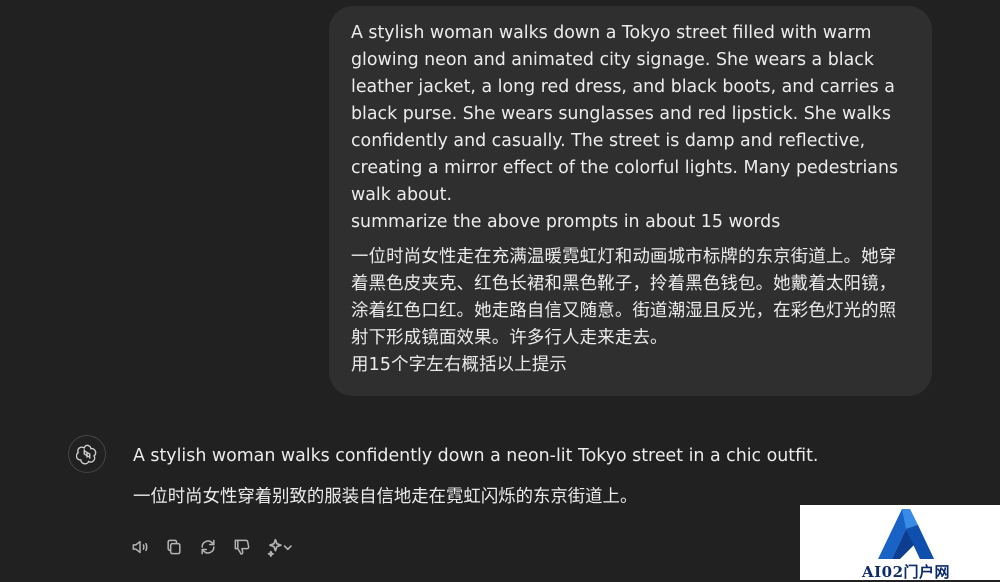 The height and width of the screenshot is (582, 1000). I want to click on message-action-bar, so click(212, 547).